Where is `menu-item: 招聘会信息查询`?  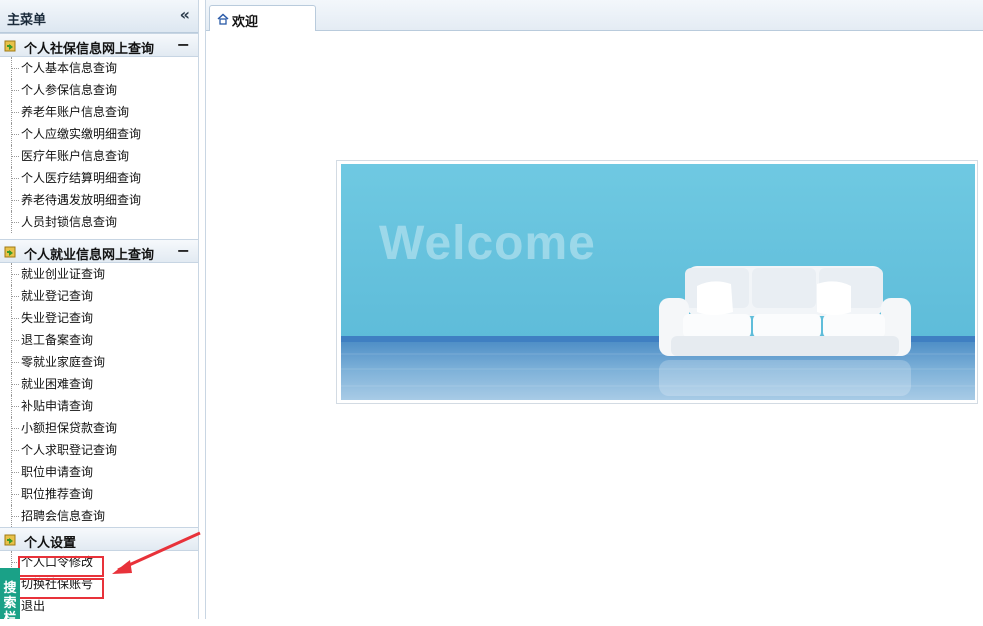
menu-item: 招聘会信息查询 is located at coordinates (99, 516).